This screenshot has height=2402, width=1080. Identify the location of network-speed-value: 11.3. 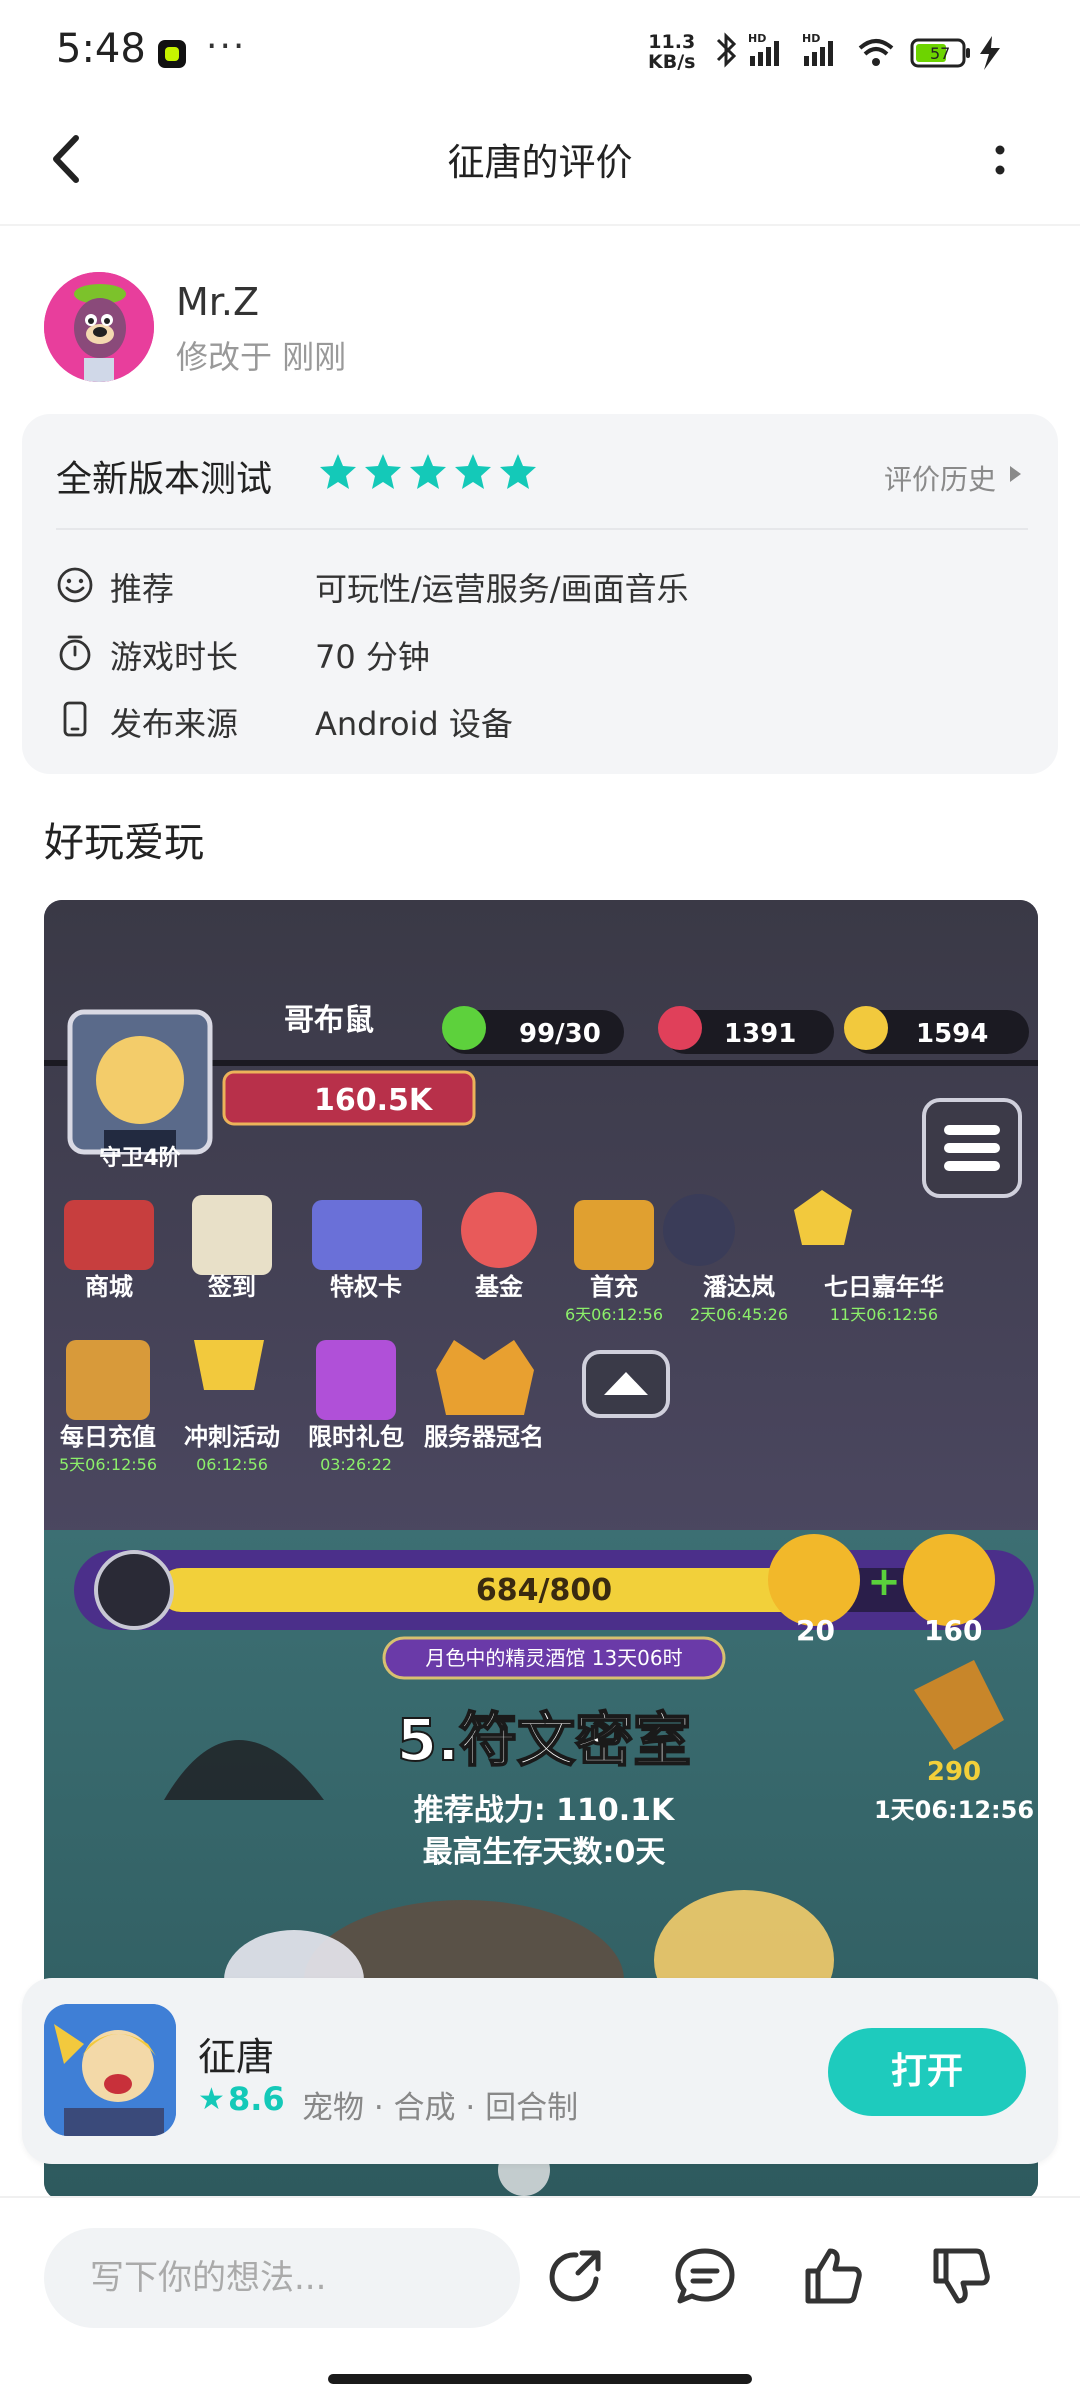
(672, 42).